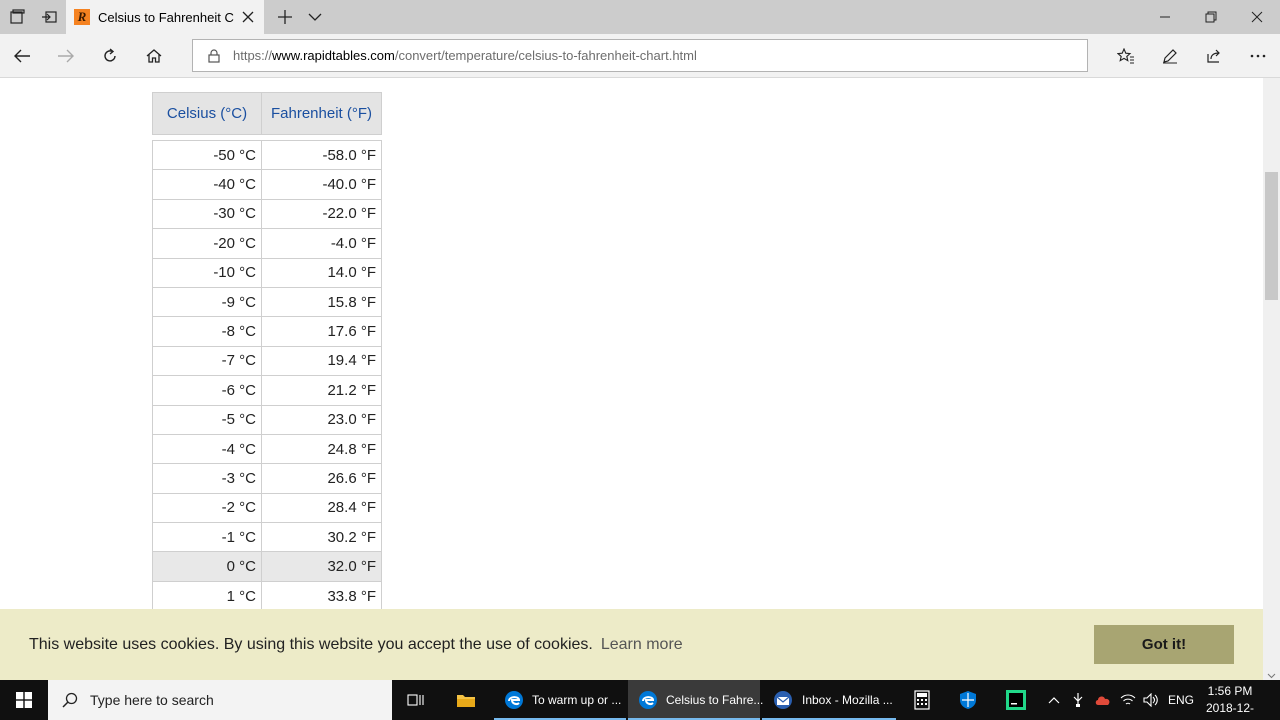 The image size is (1280, 720). I want to click on forward-arrow-icon, so click(66, 56).